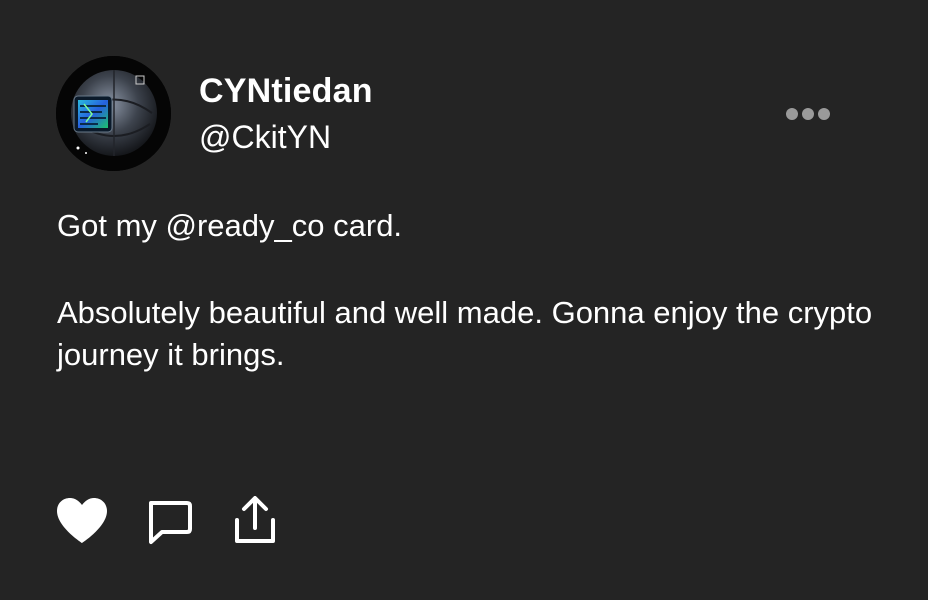 Image resolution: width=928 pixels, height=600 pixels. I want to click on more-options-button, so click(808, 114).